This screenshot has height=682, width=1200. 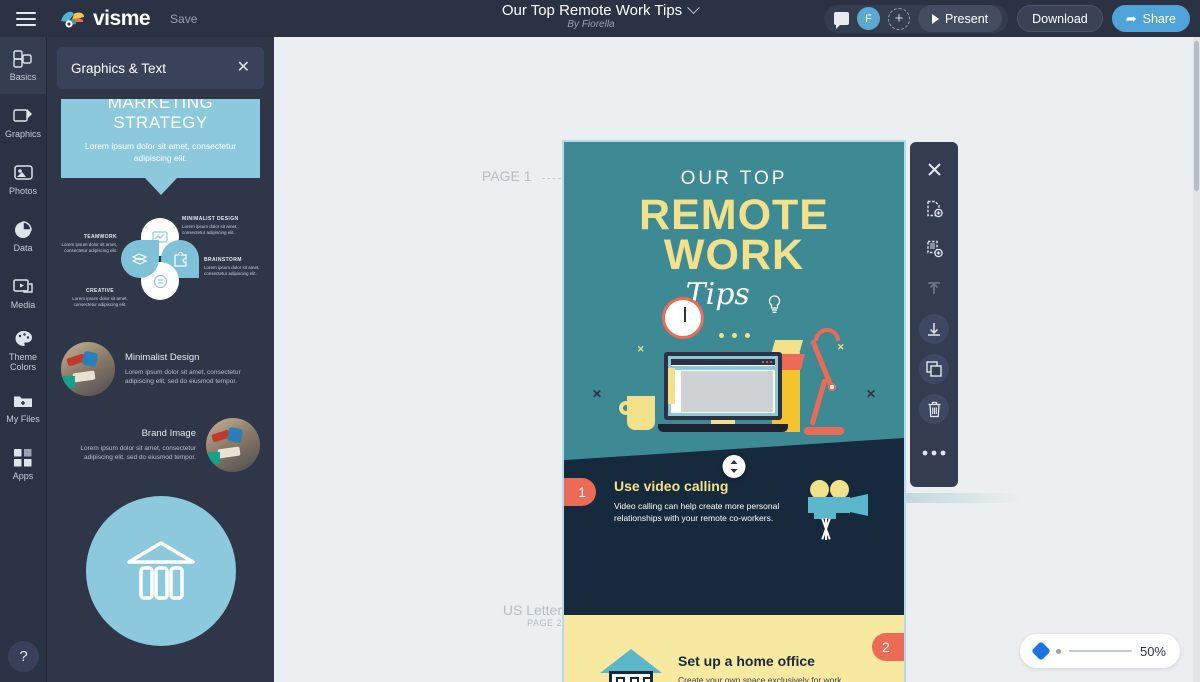 I want to click on close-icon, so click(x=934, y=169).